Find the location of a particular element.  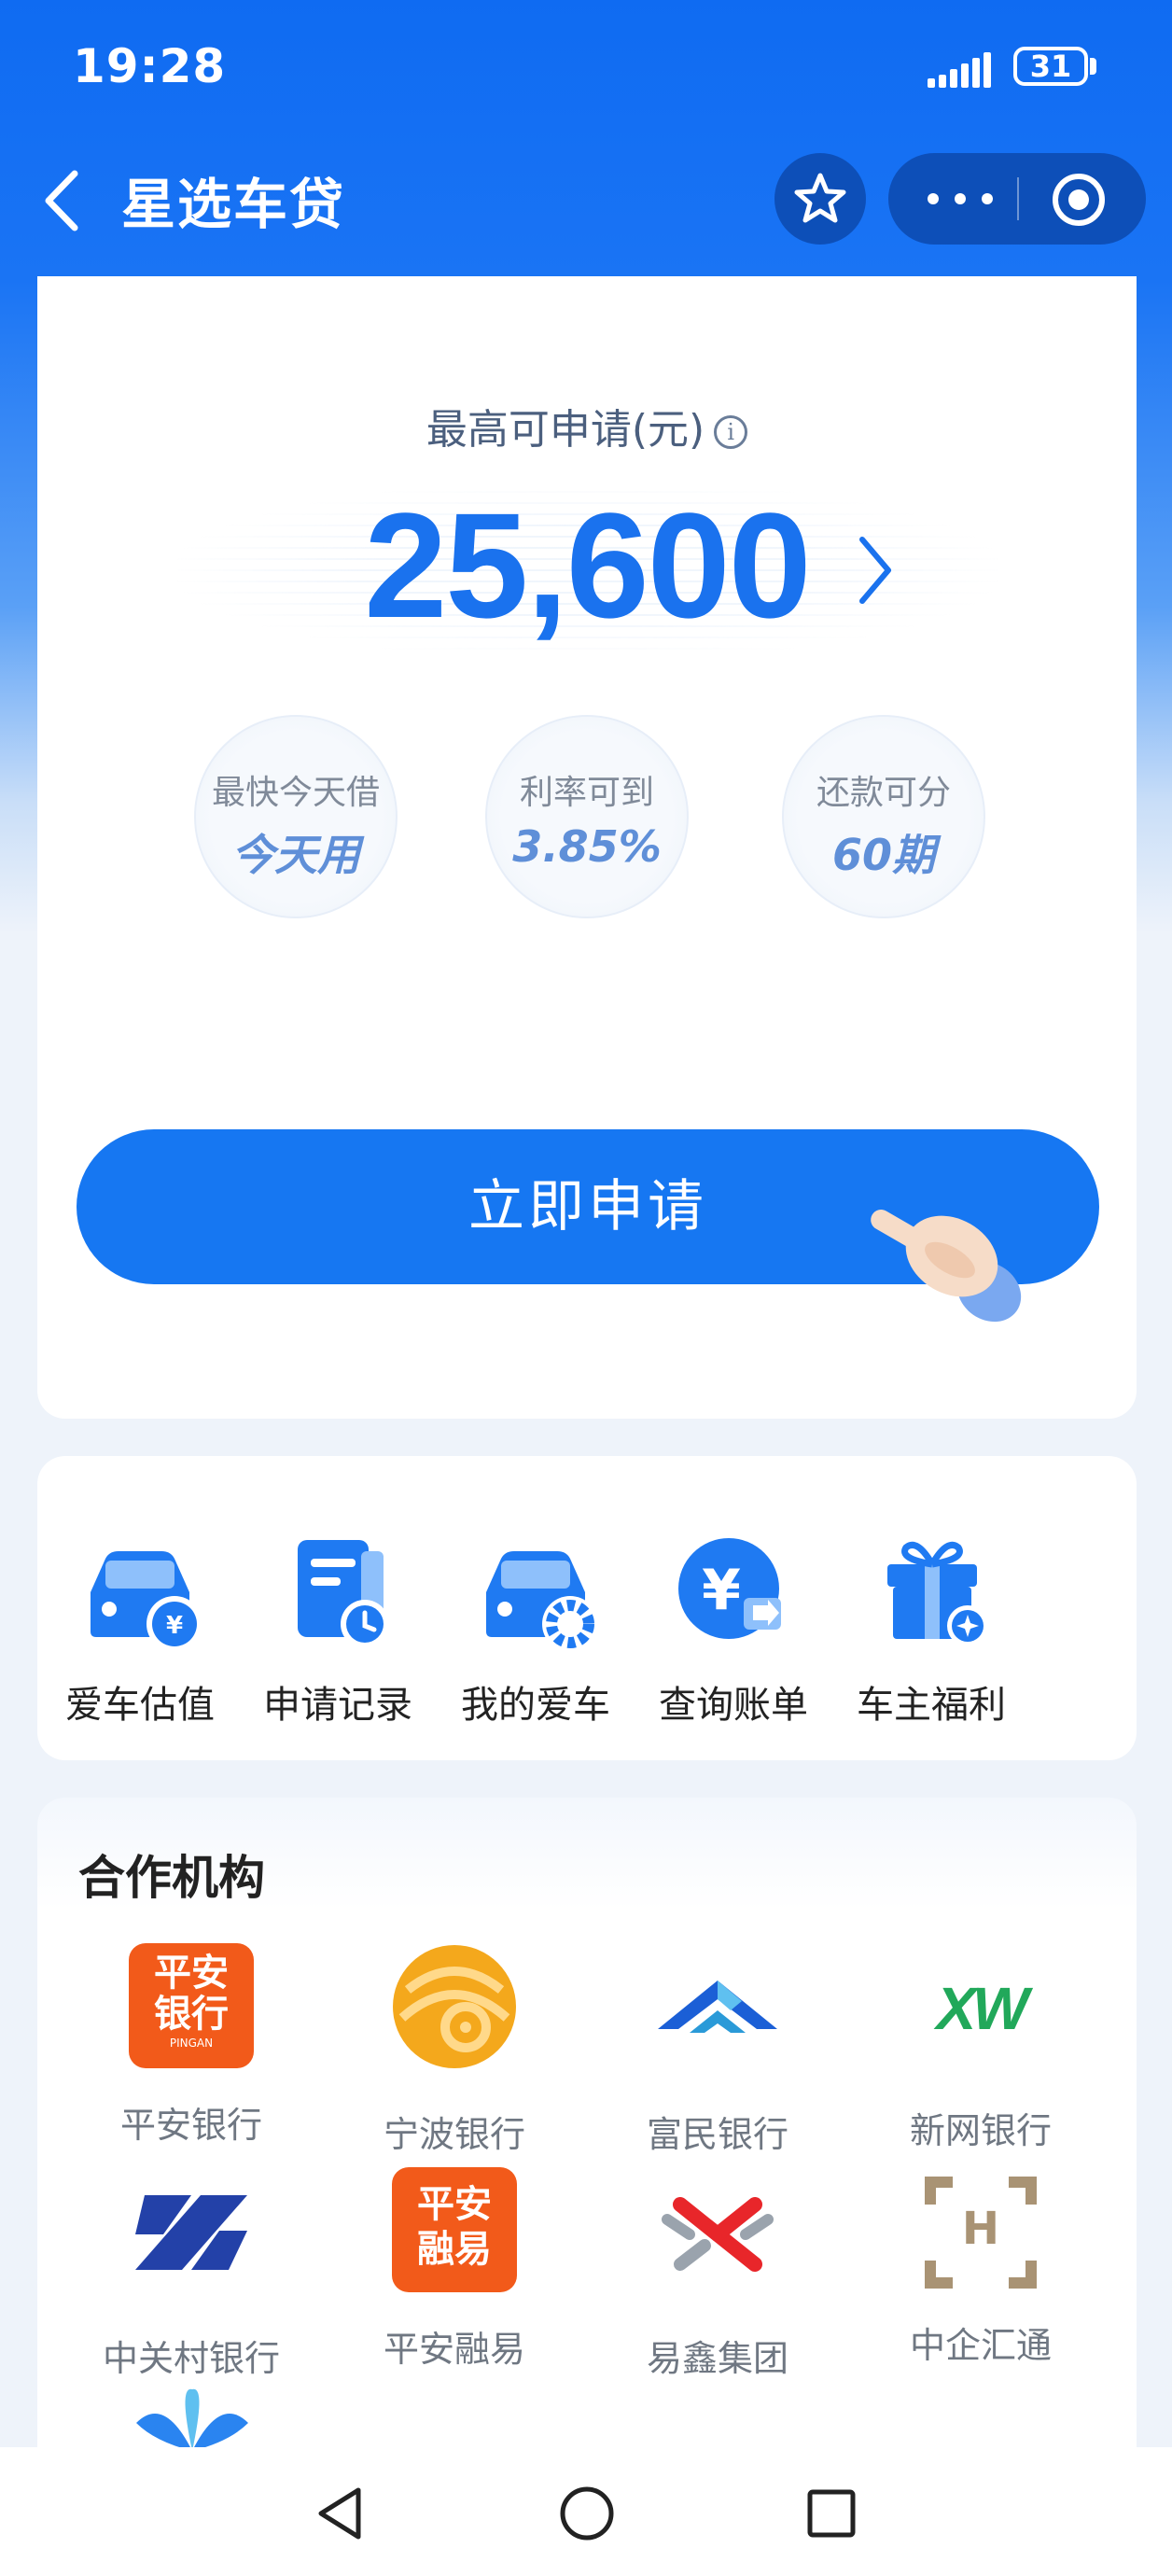

mini-program-capsule is located at coordinates (1017, 199).